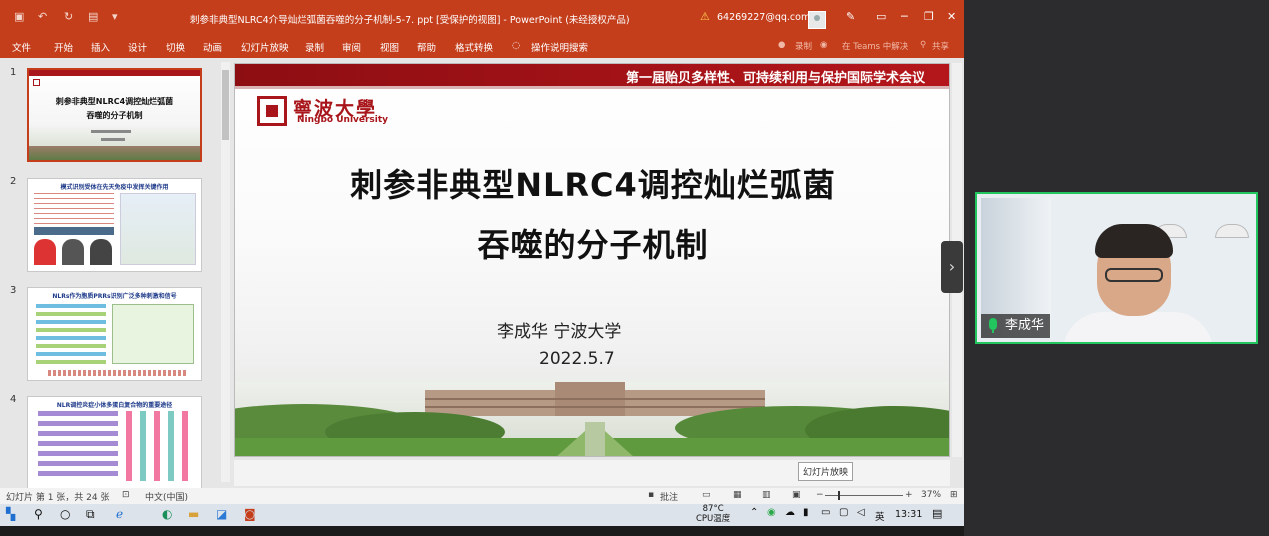 The height and width of the screenshot is (536, 1269). Describe the element at coordinates (839, 495) in the screenshot. I see `zoom-slider-thumb` at that location.